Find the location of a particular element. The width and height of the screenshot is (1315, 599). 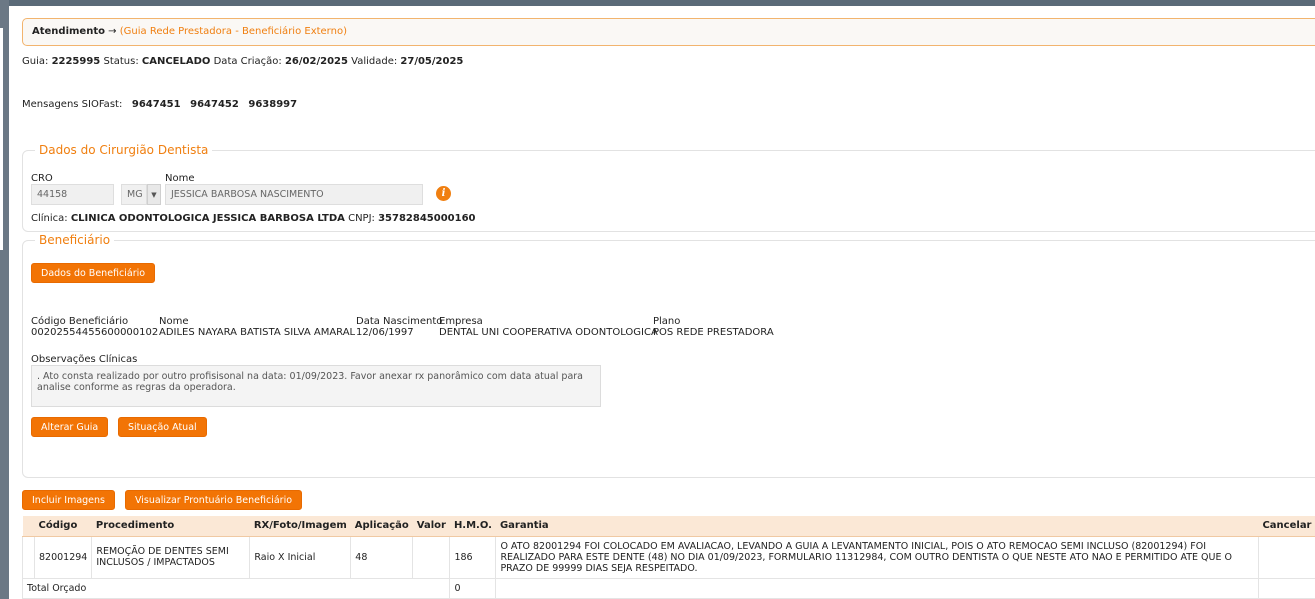

column-header-cancelar: Cancelar is located at coordinates (1286, 526).